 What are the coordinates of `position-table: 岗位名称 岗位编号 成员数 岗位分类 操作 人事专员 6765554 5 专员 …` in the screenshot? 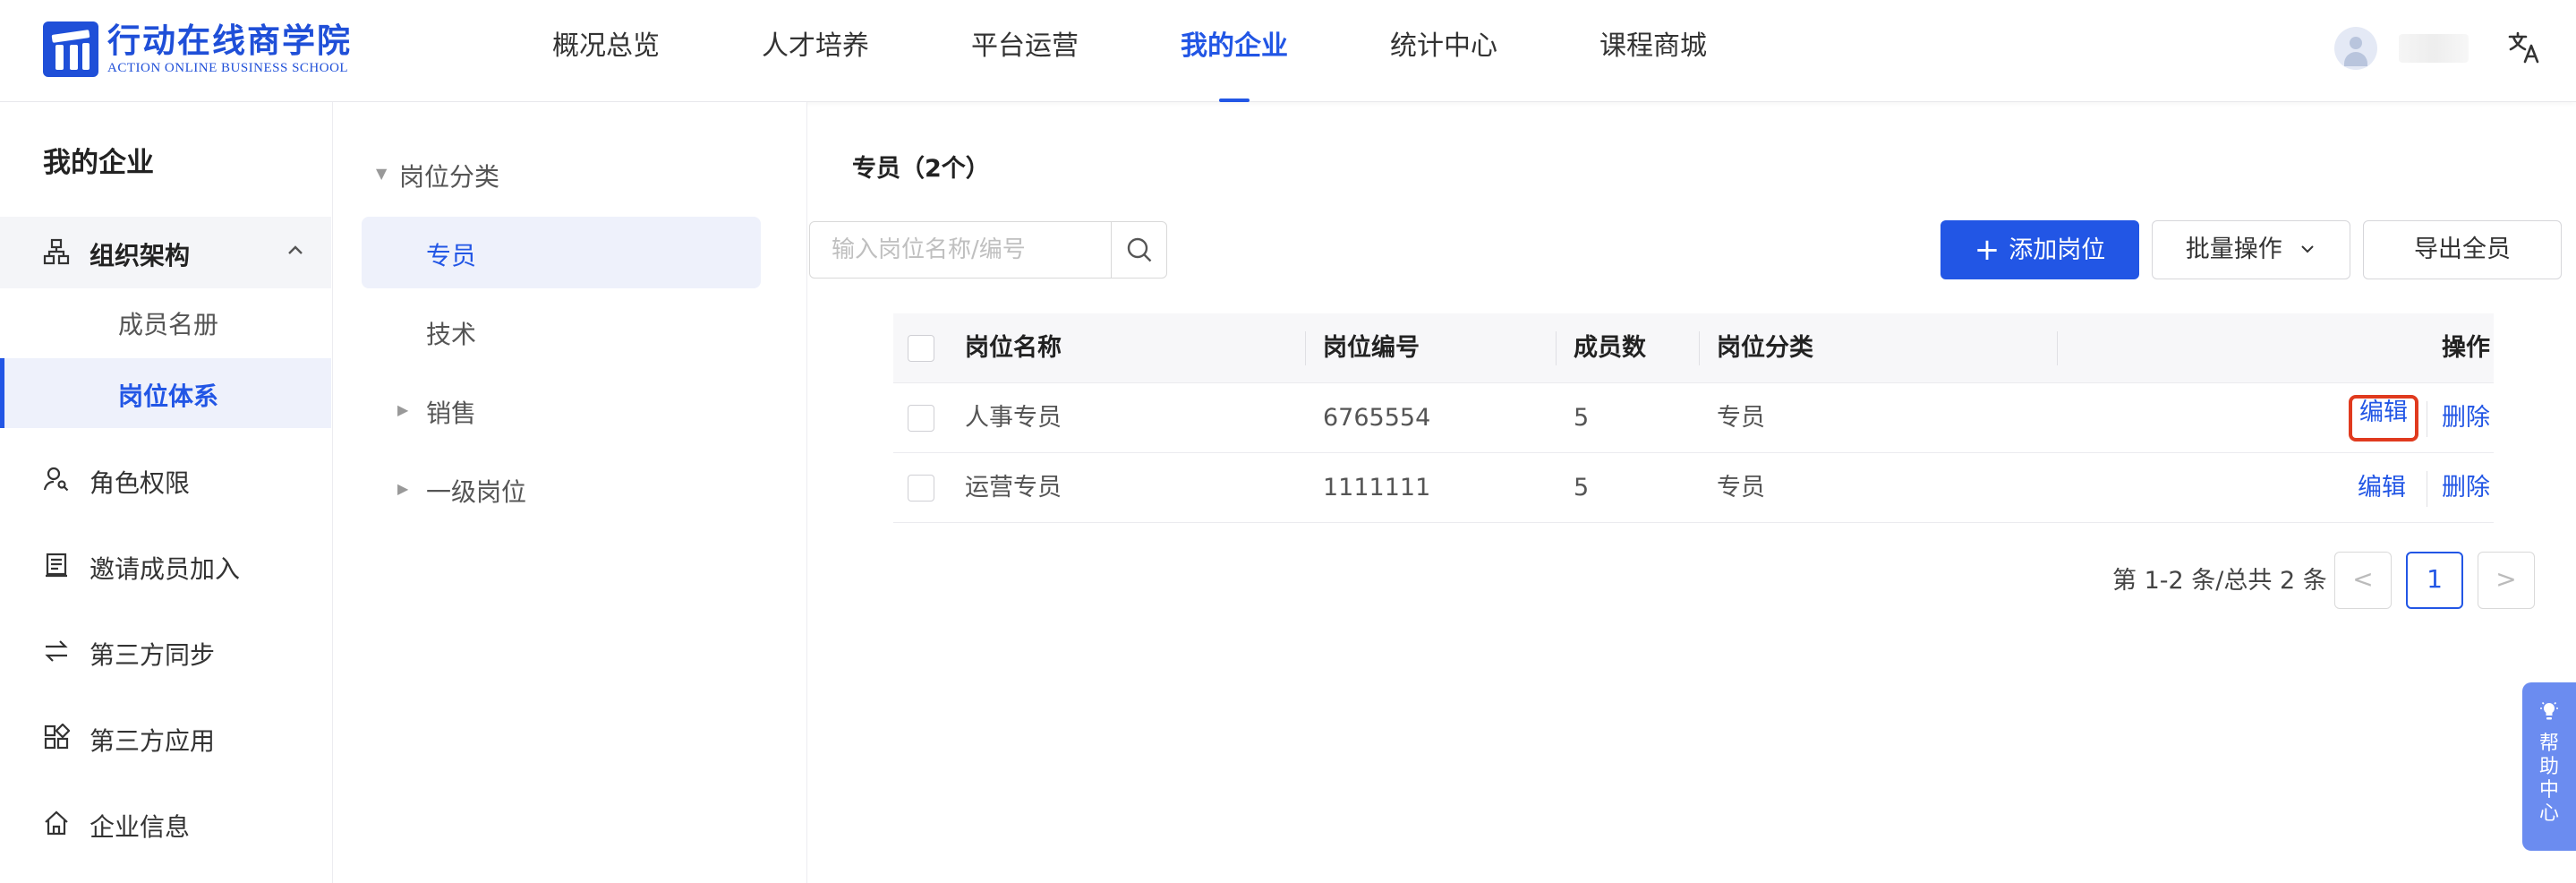 It's located at (1693, 418).